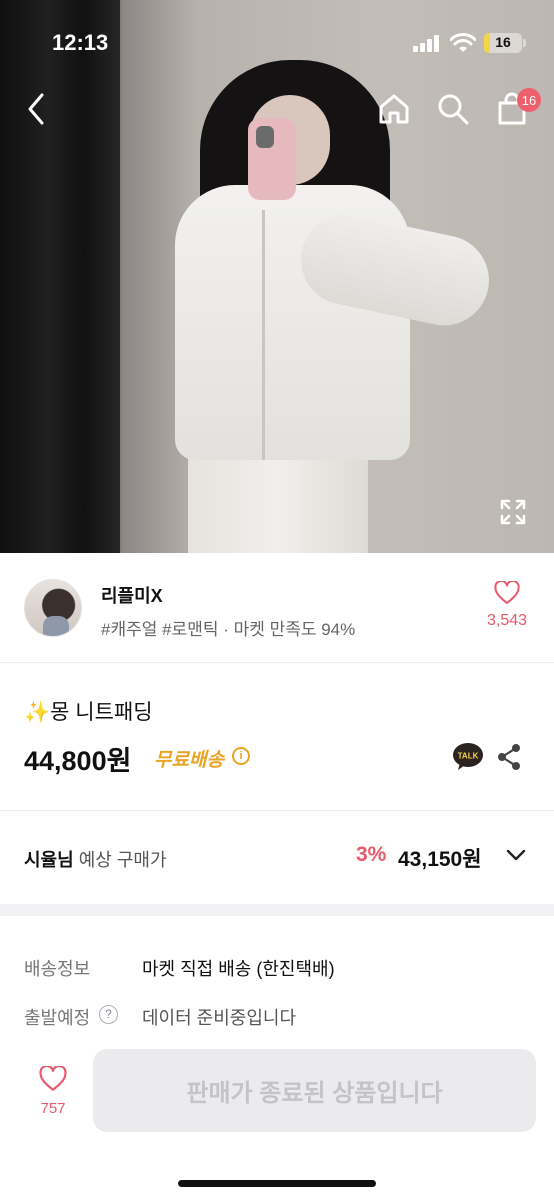 The width and height of the screenshot is (554, 1200). I want to click on product-title: ✨몽 니트패딩, so click(88, 711).